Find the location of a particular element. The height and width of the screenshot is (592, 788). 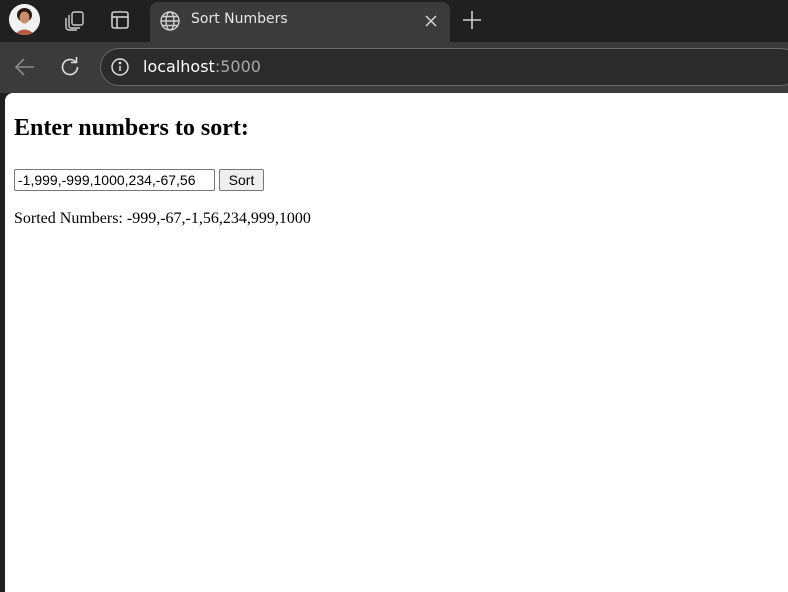

url-port: :5000 is located at coordinates (237, 66).